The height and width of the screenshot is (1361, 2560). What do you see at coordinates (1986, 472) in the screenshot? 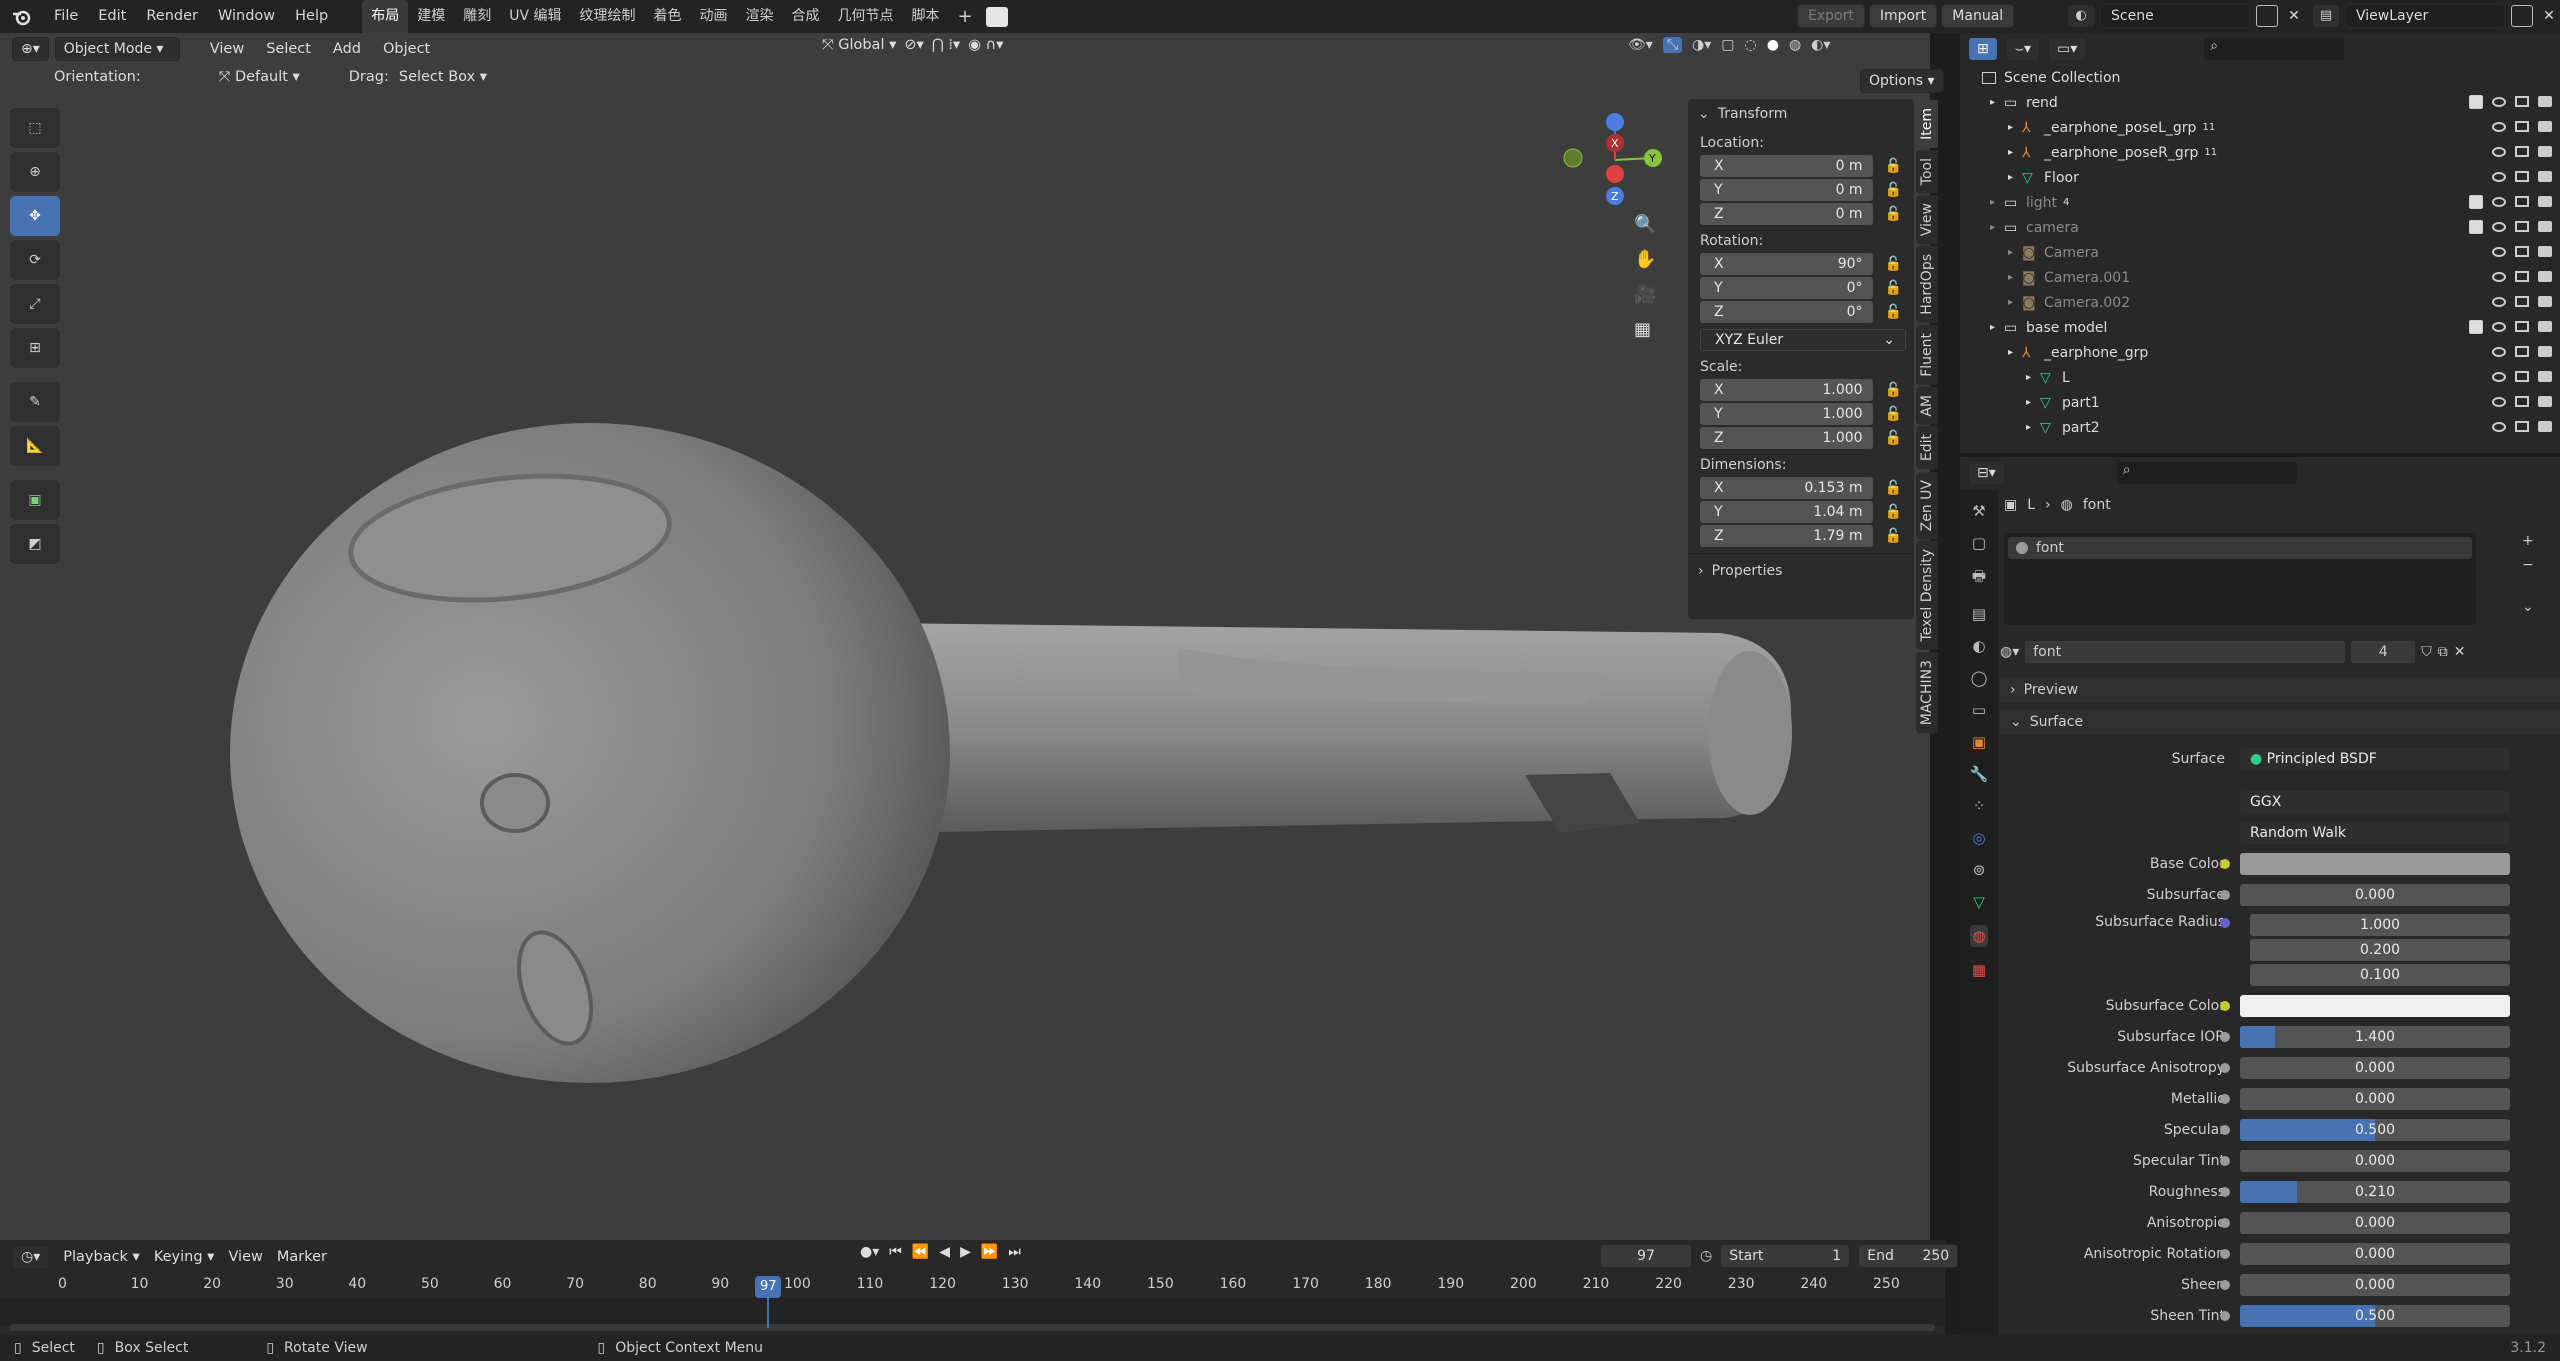
I see `properties-editor-type-icon: ⊟▾` at bounding box center [1986, 472].